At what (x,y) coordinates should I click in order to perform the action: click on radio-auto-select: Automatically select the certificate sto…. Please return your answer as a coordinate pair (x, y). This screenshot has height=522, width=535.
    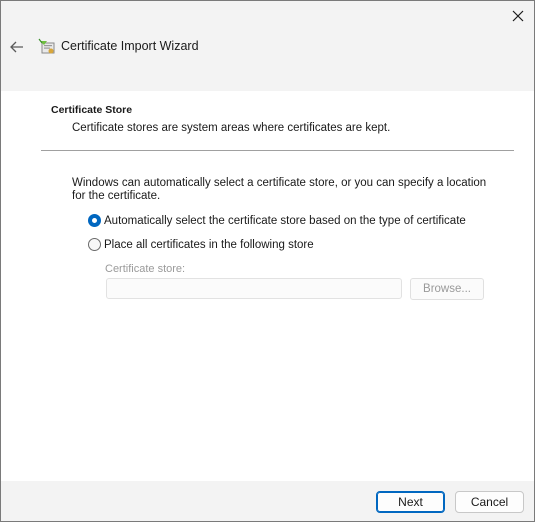
    Looking at the image, I should click on (277, 220).